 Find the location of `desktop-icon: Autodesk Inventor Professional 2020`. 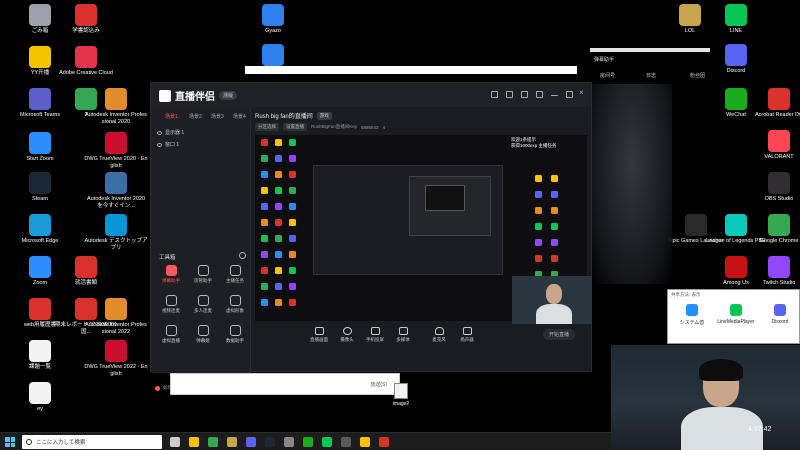

desktop-icon: Autodesk Inventor Professional 2020 is located at coordinates (116, 107).